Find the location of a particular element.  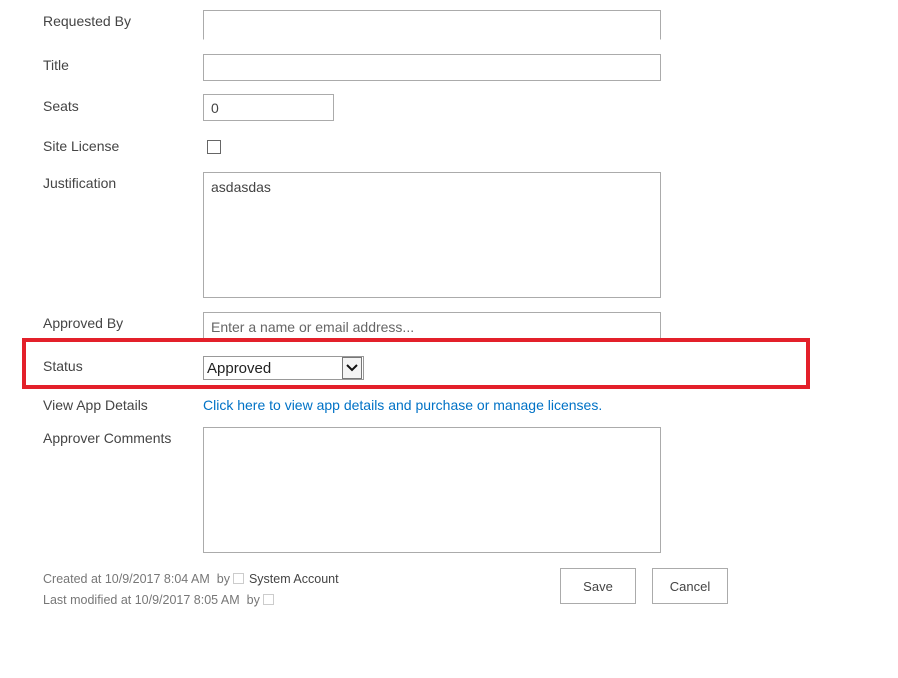

justification-label: Justification is located at coordinates (80, 183).